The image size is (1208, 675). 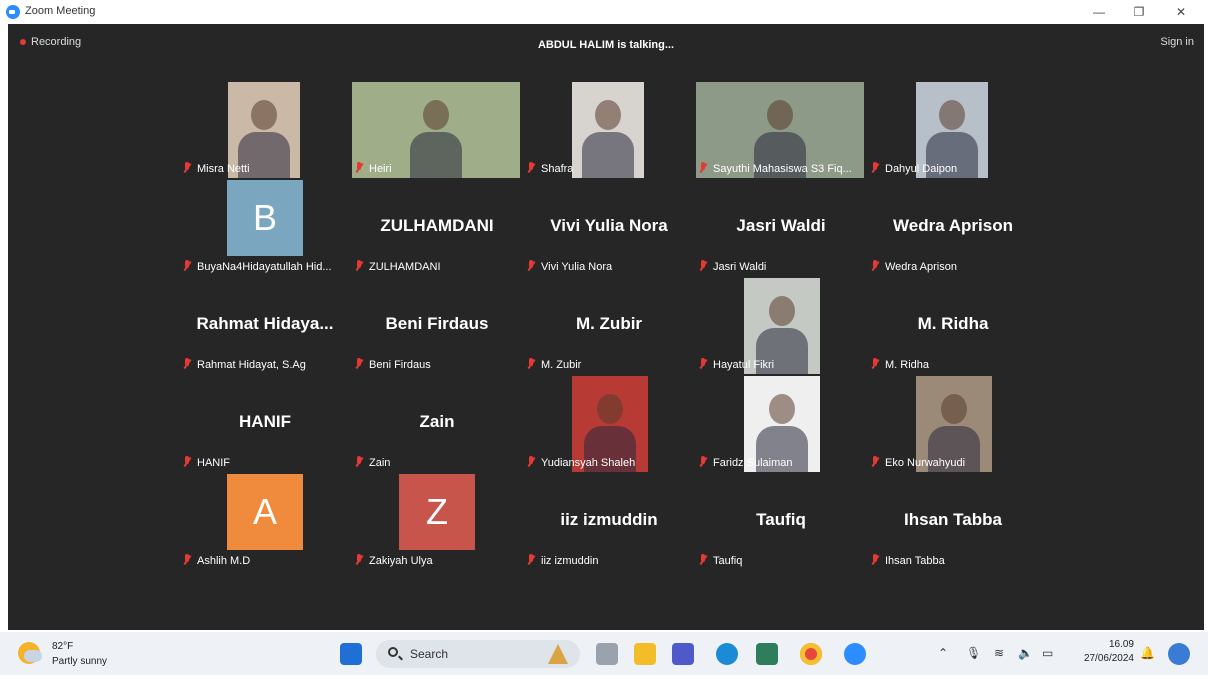 I want to click on participant-name-label: M. Zubir, so click(x=554, y=364).